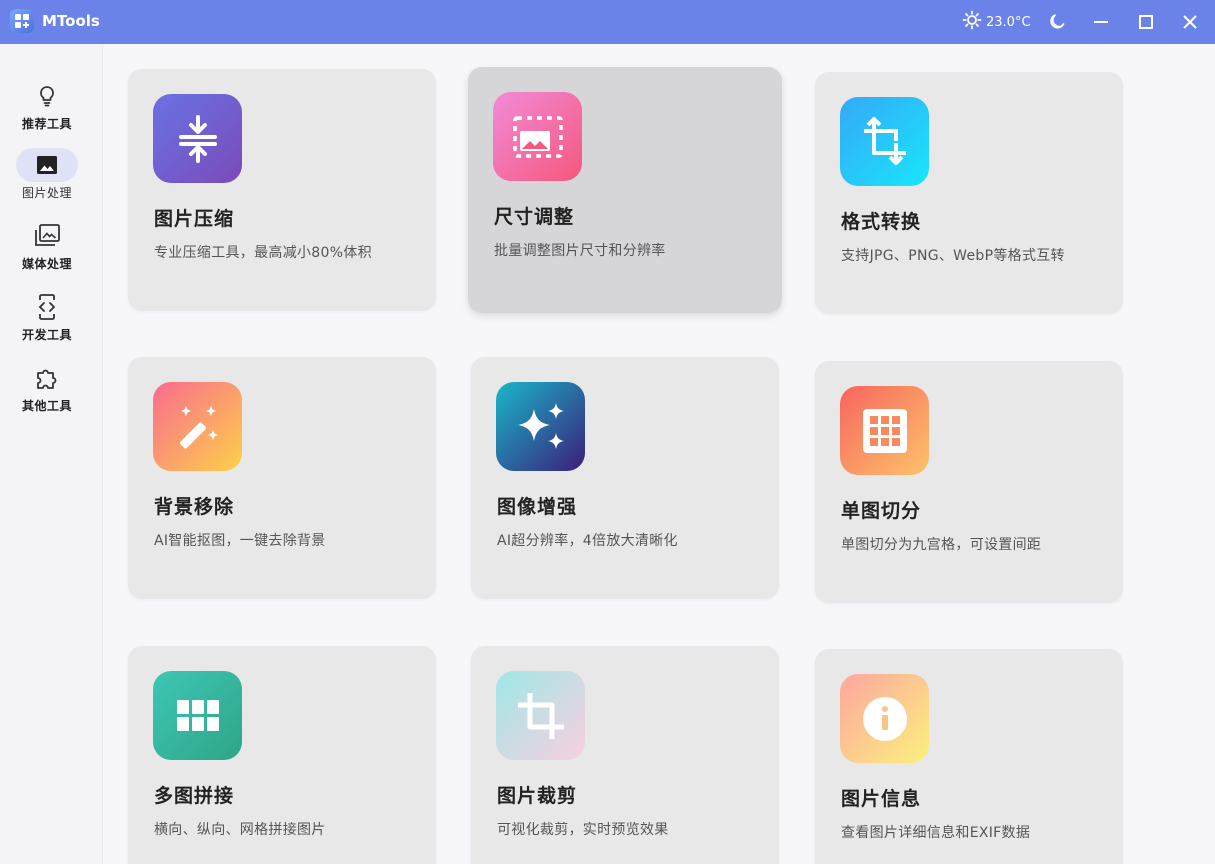 The image size is (1215, 864). What do you see at coordinates (46, 264) in the screenshot?
I see `sidebar-item-label: 媒体处理` at bounding box center [46, 264].